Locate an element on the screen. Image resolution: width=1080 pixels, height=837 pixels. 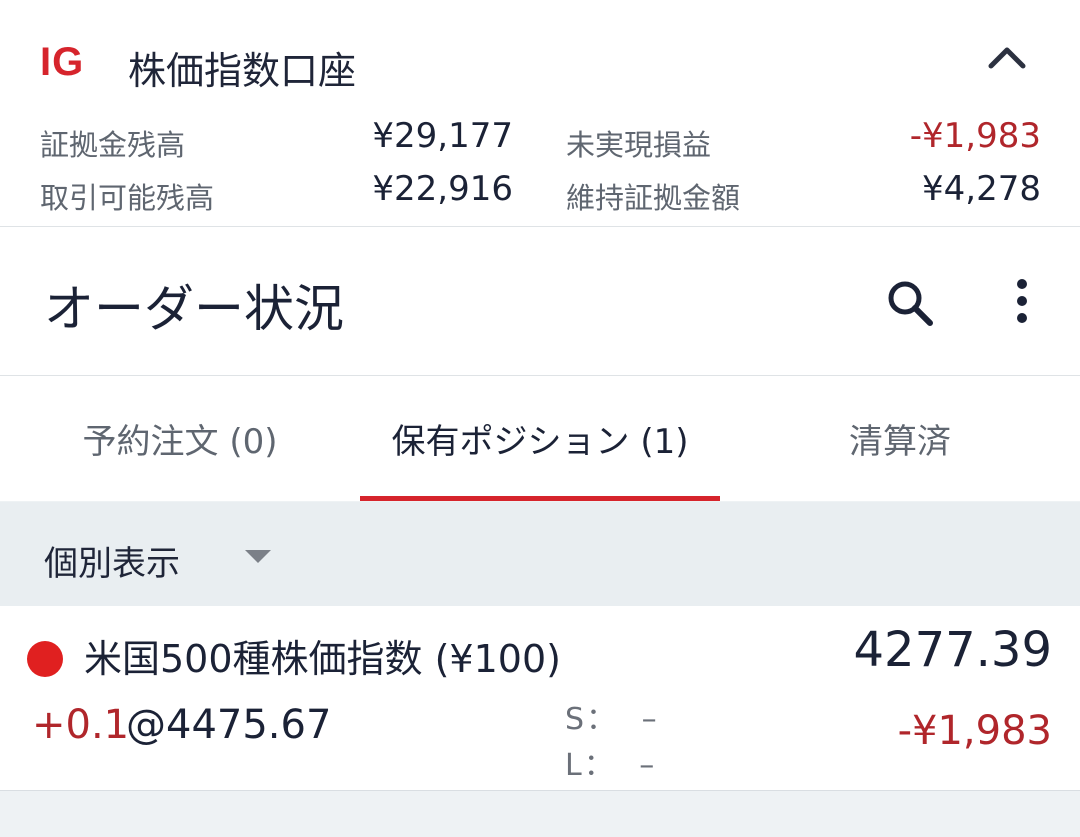
view-filter-label: 個別表示 is located at coordinates (112, 564).